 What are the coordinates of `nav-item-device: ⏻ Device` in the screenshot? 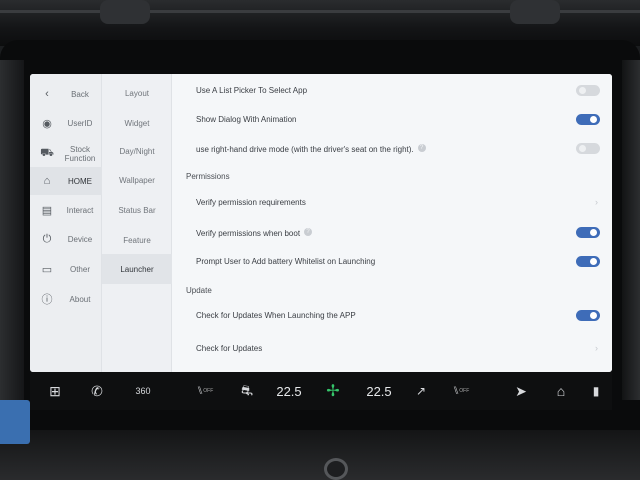 It's located at (66, 239).